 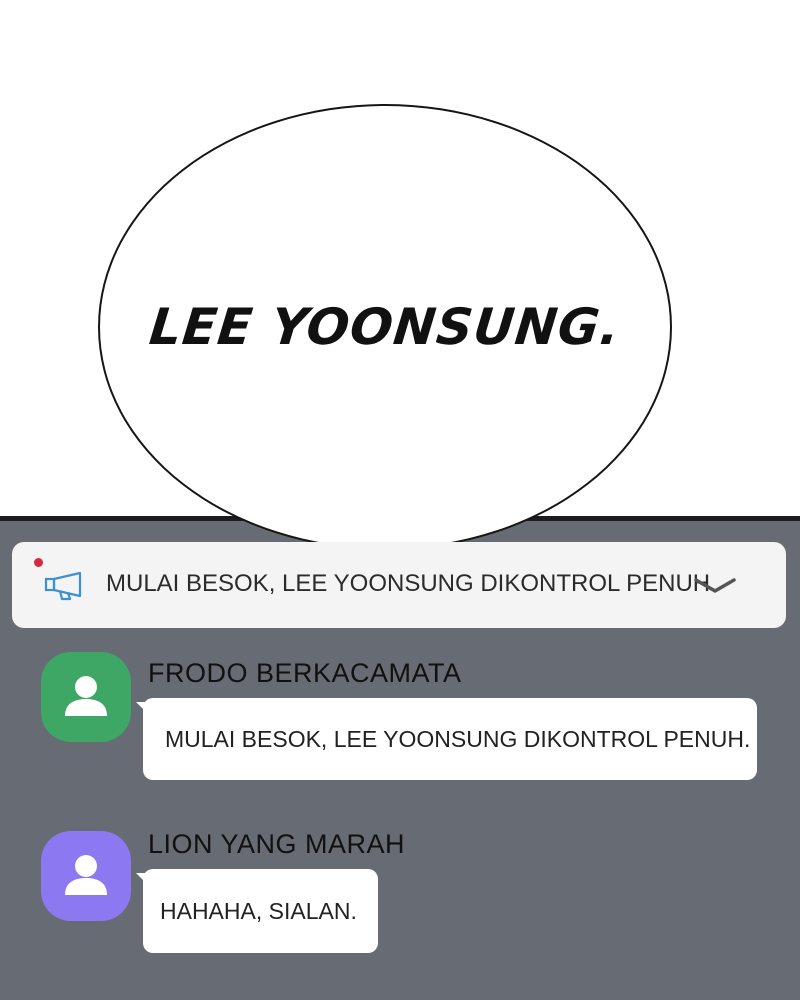 I want to click on message-bubble: HAHAHA, SIALAN., so click(x=260, y=911).